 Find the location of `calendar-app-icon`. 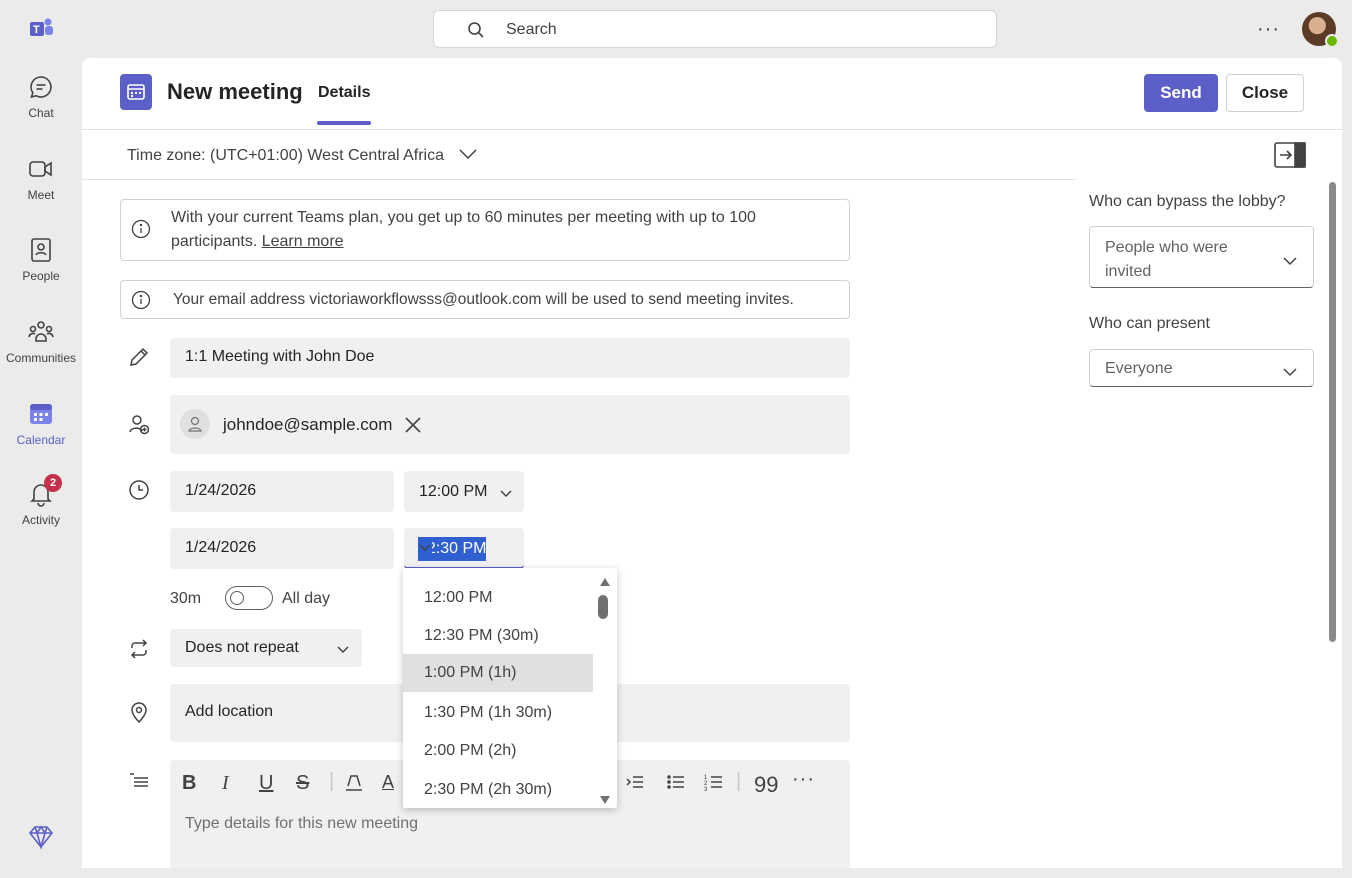

calendar-app-icon is located at coordinates (136, 92).